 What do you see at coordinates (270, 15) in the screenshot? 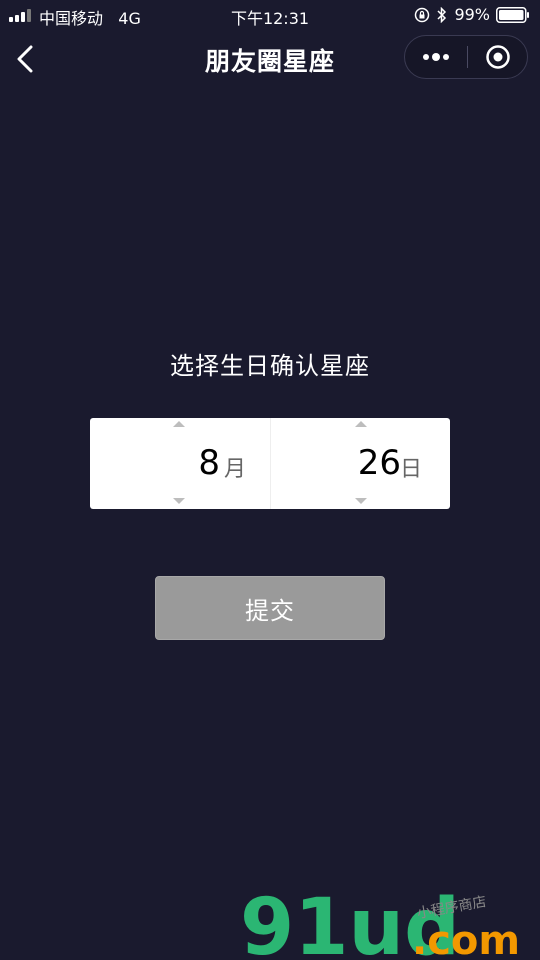
I see `status-bar: 中国移动 4G 下午12:31 99%` at bounding box center [270, 15].